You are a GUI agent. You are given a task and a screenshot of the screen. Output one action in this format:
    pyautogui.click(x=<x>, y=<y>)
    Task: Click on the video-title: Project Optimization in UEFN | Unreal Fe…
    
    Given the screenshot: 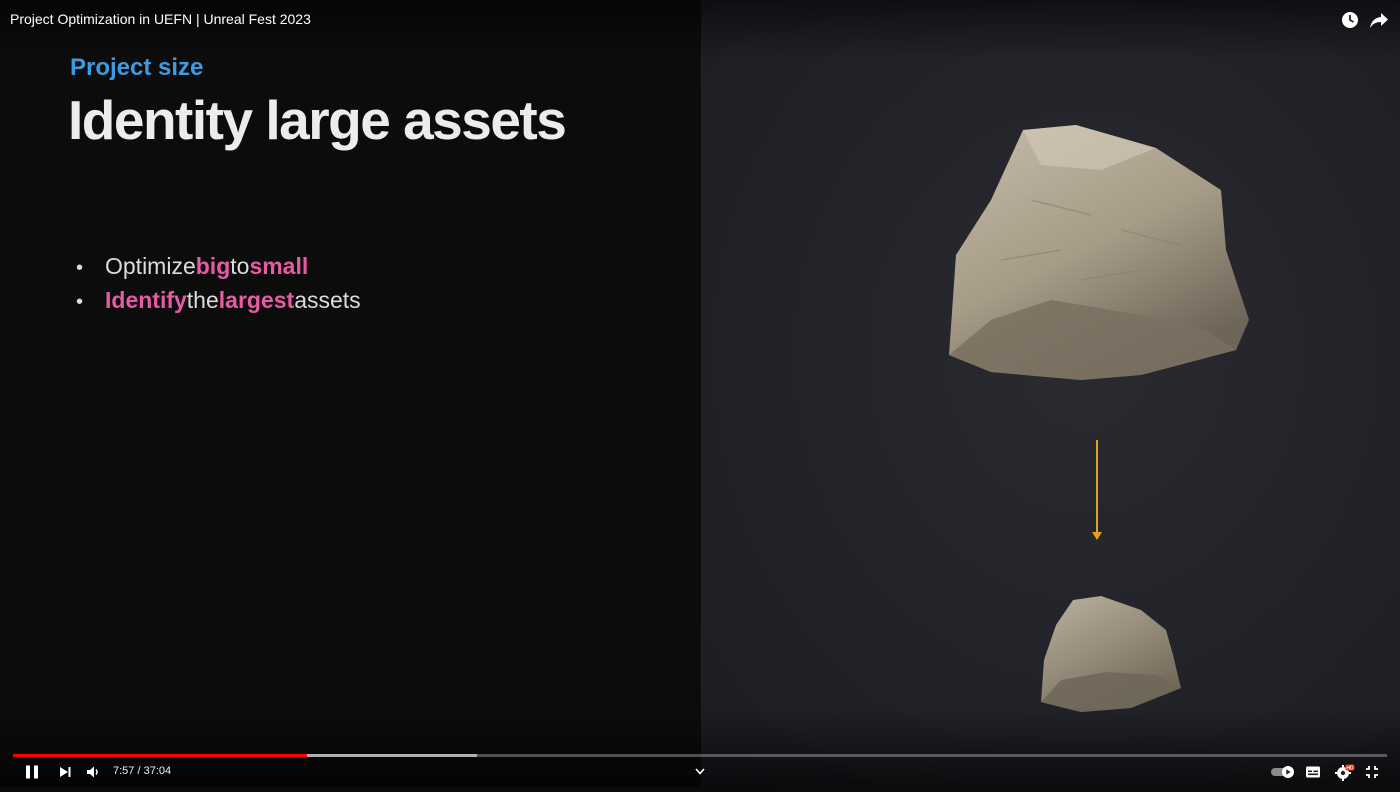 What is the action you would take?
    pyautogui.click(x=160, y=19)
    